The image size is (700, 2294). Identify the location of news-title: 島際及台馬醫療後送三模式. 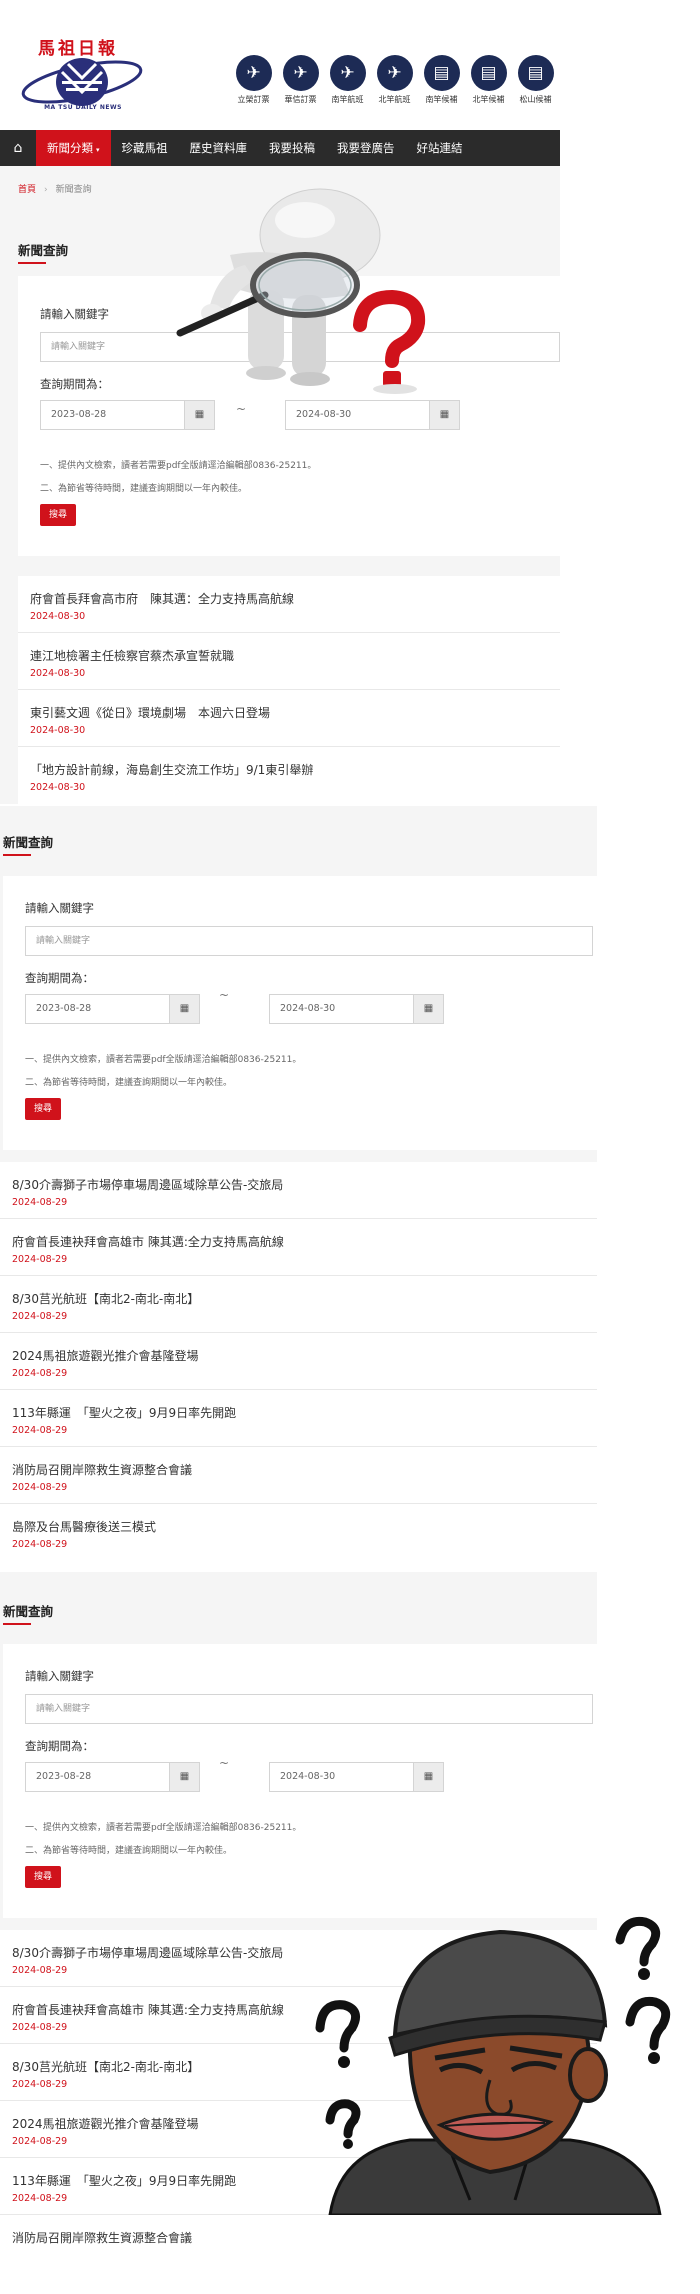
(304, 1526).